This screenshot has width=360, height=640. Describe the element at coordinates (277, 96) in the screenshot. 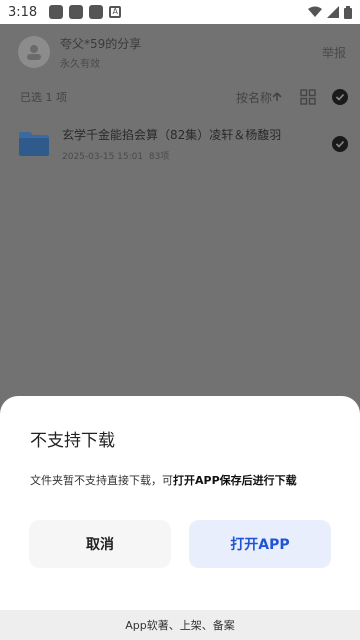

I see `arrow-up-icon` at that location.